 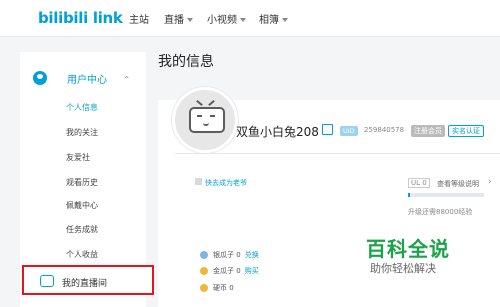 What do you see at coordinates (327, 129) in the screenshot?
I see `edit-icon` at bounding box center [327, 129].